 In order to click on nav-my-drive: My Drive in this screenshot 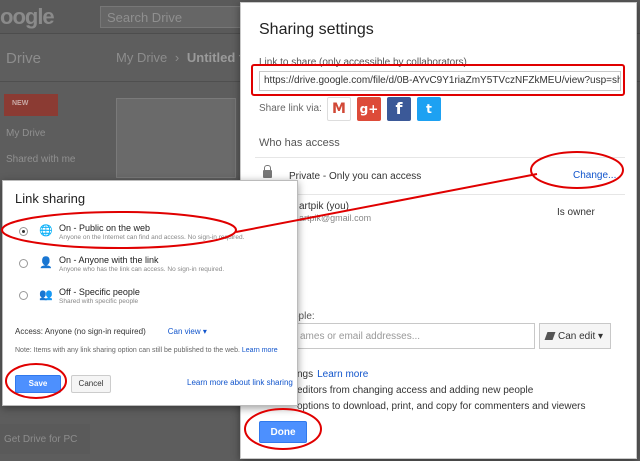, I will do `click(25, 133)`.